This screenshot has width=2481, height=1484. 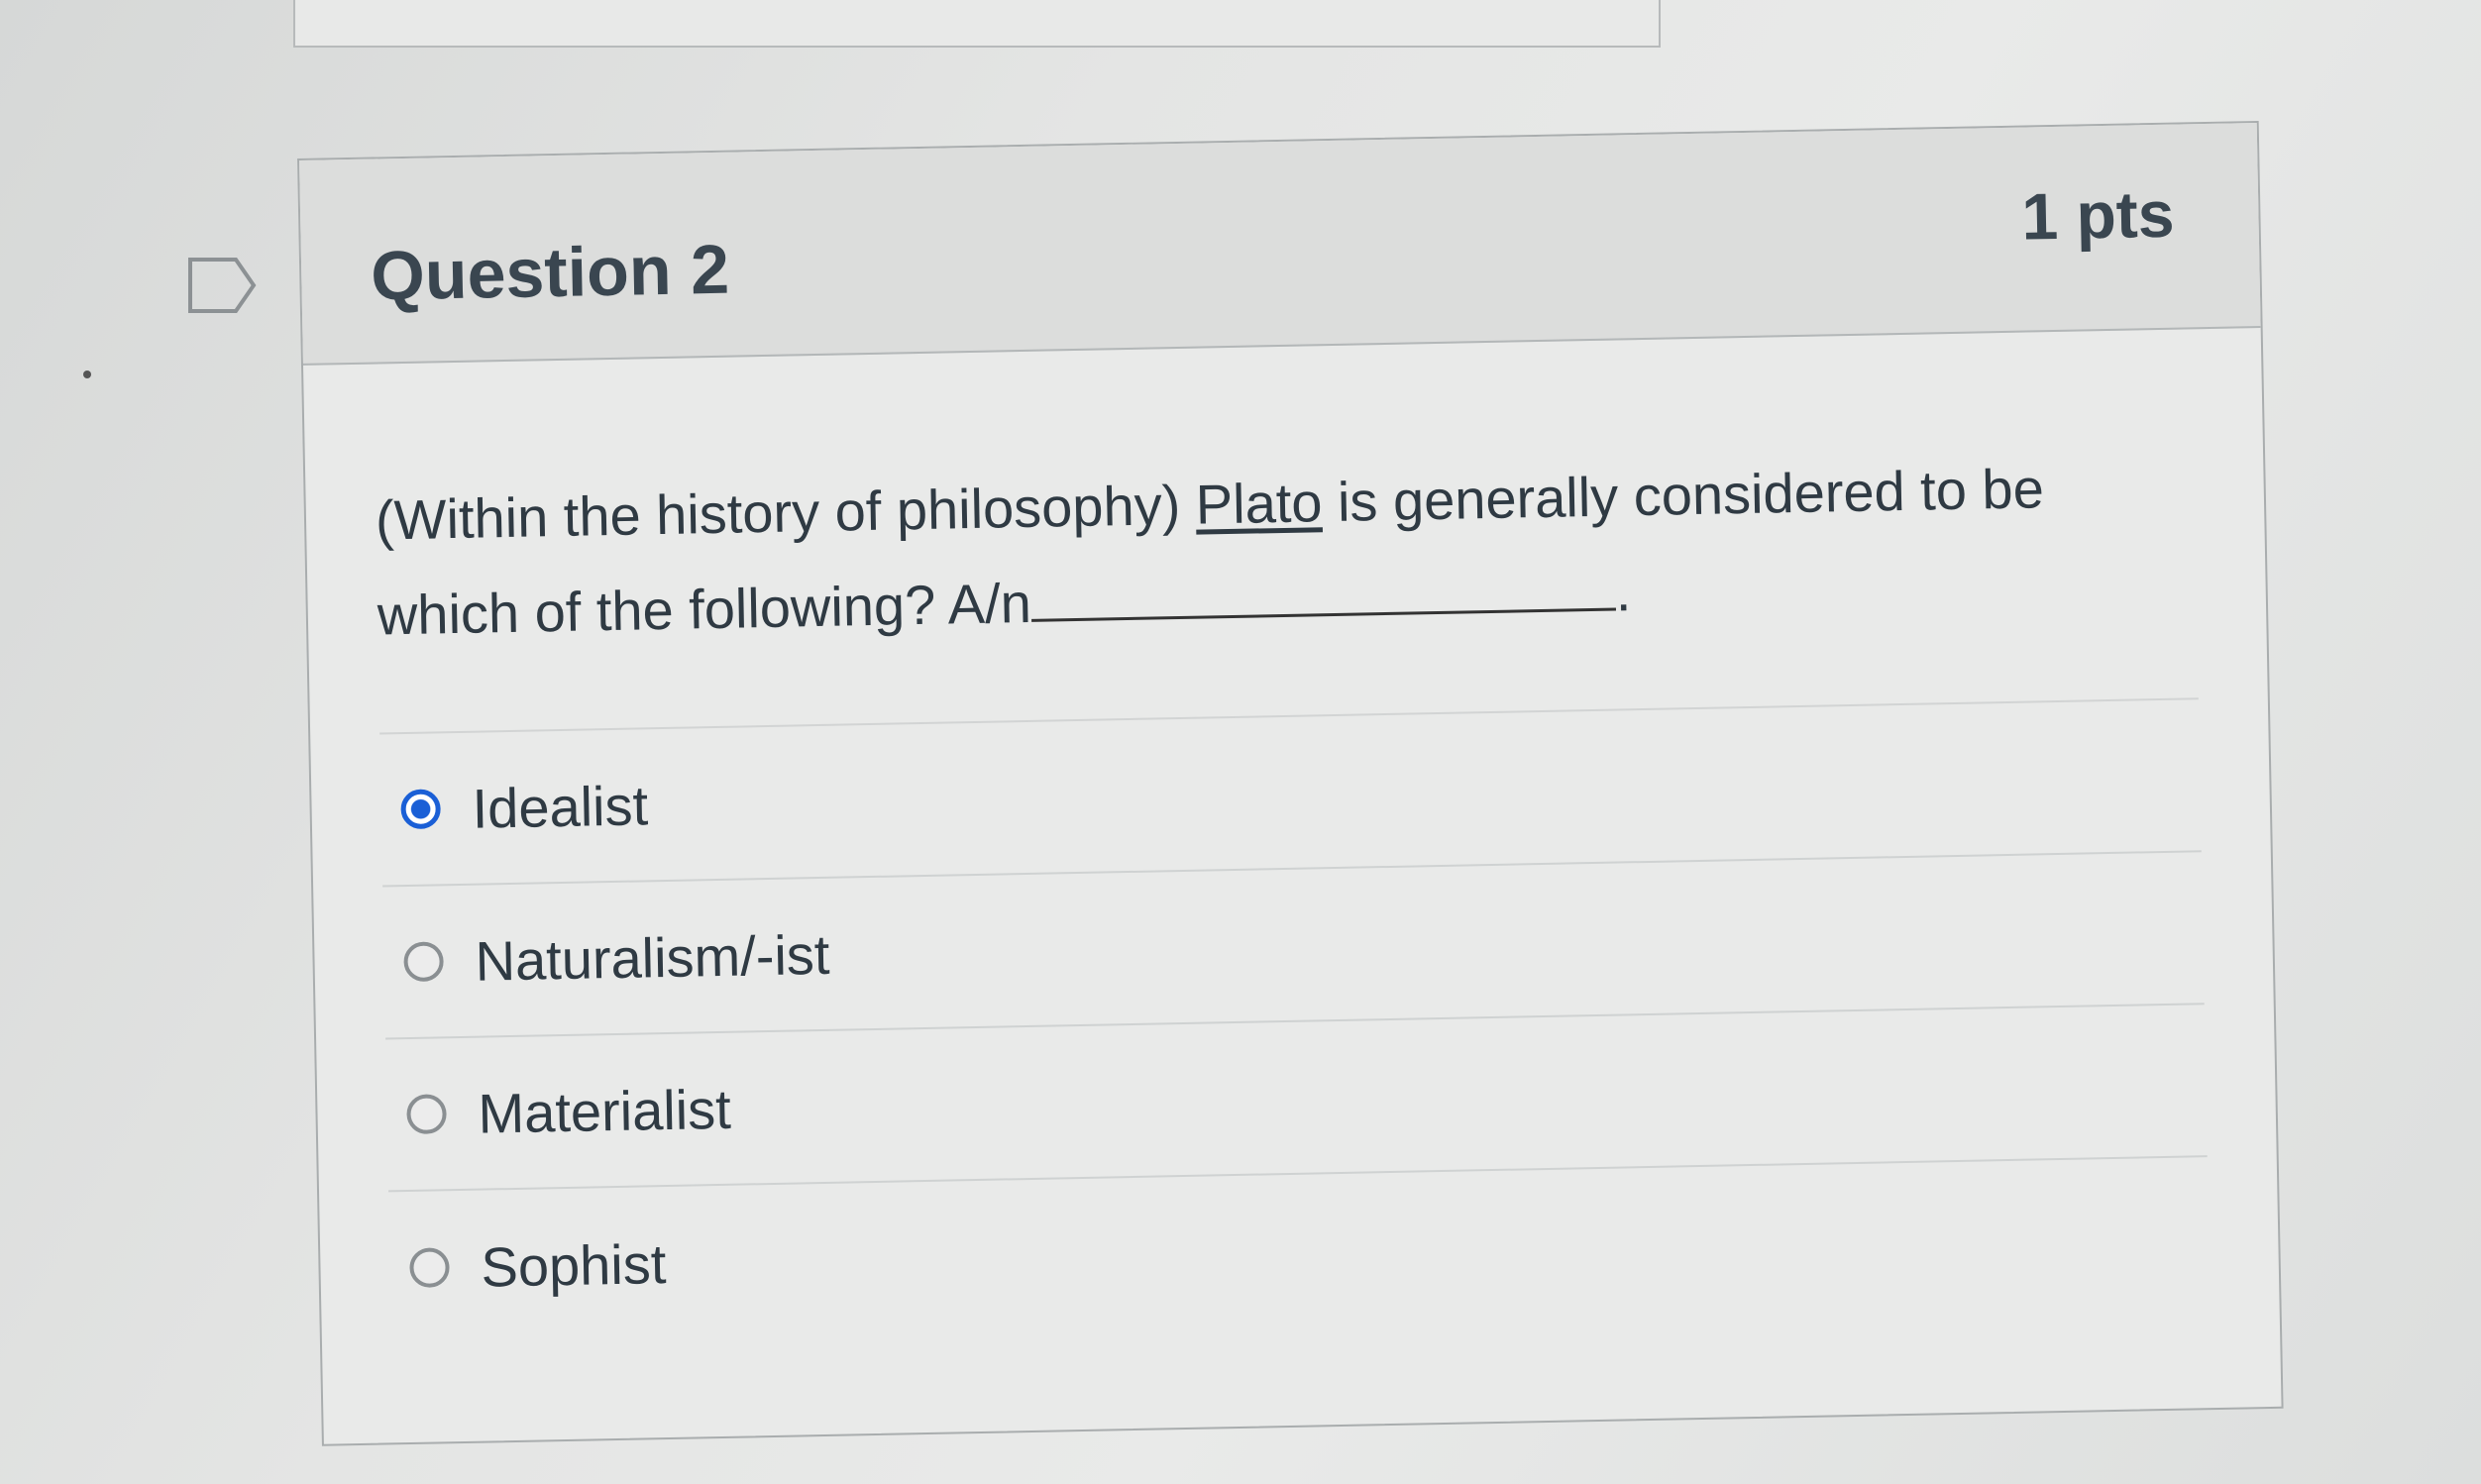 I want to click on radio-selected-icon, so click(x=421, y=810).